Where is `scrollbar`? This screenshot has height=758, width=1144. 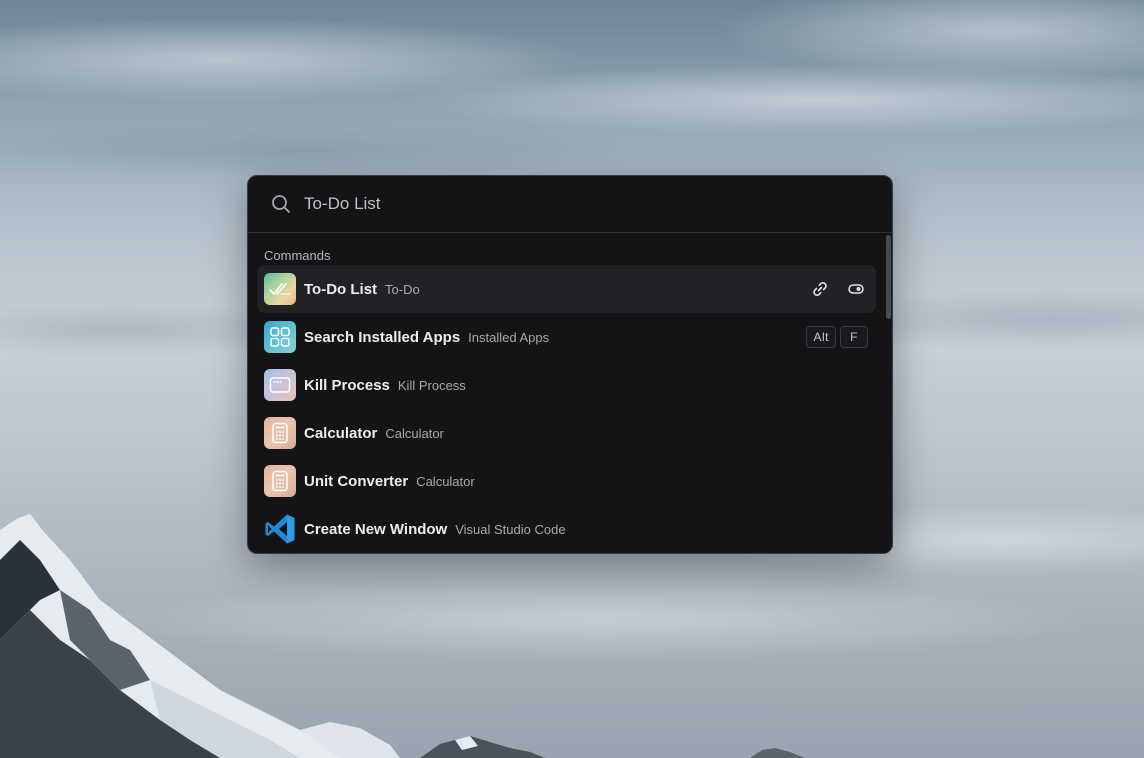 scrollbar is located at coordinates (888, 393).